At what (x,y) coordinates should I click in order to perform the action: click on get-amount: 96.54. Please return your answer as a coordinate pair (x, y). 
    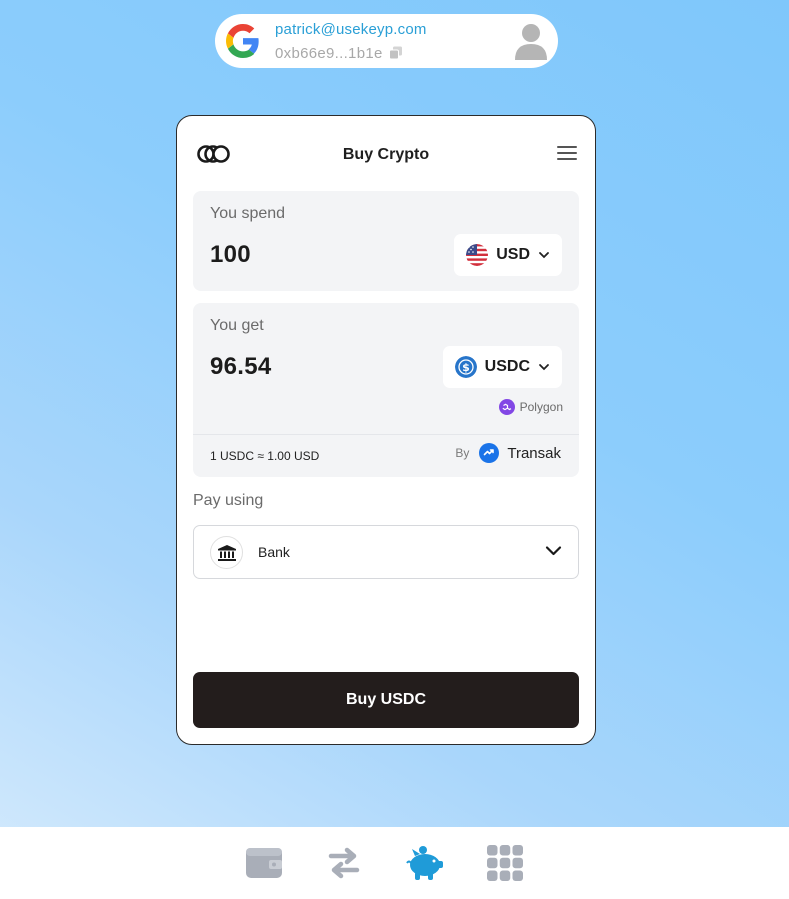
    Looking at the image, I should click on (241, 366).